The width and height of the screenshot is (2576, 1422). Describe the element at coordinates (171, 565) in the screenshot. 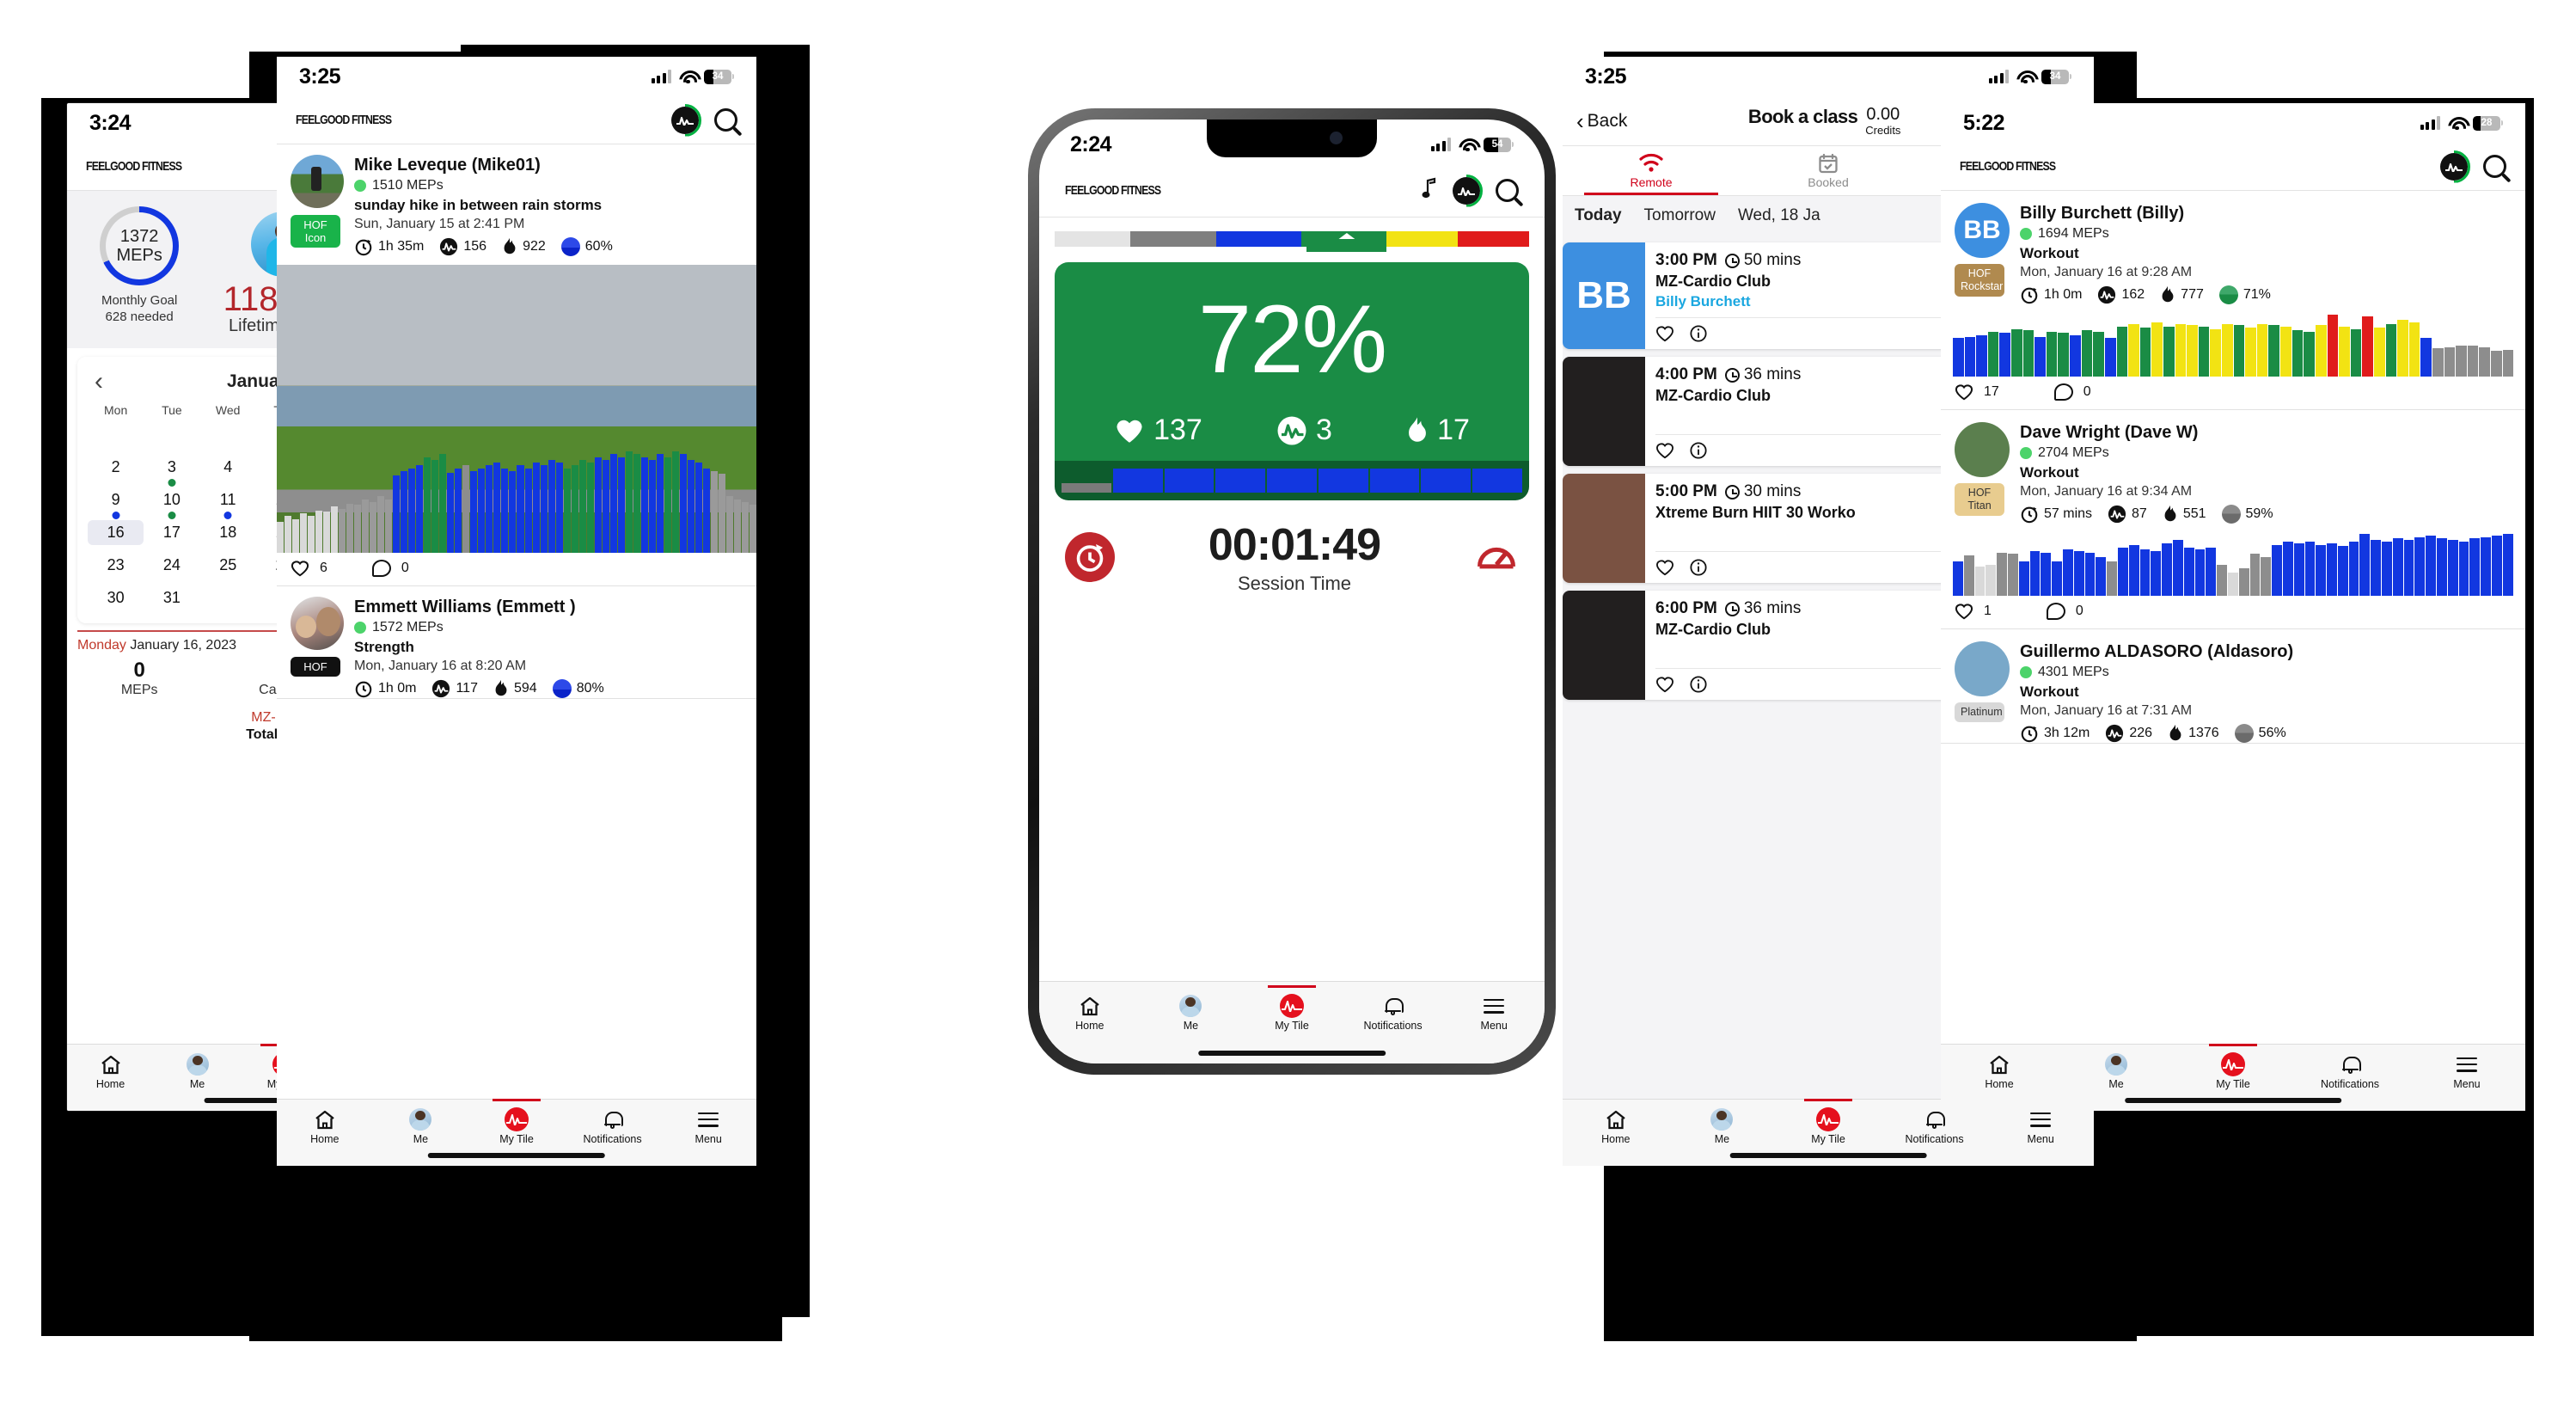

I see `calendar-day: 24` at that location.